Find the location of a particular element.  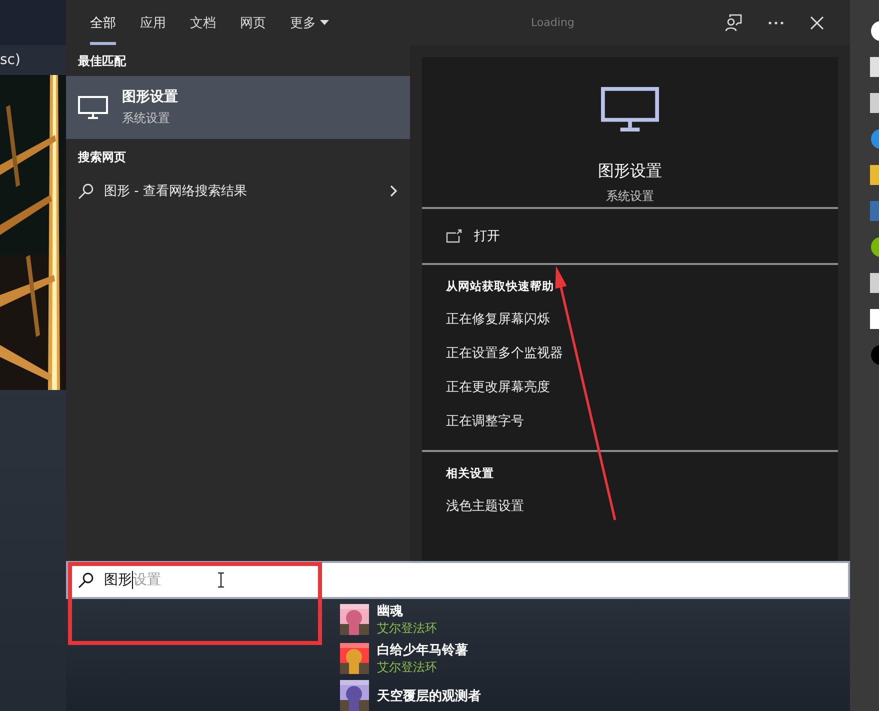

search-text: 图形 is located at coordinates (118, 579).